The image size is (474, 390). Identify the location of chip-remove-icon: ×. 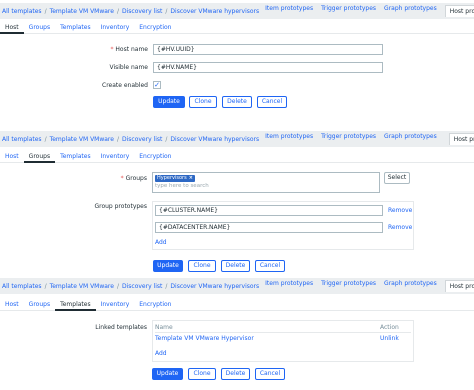
(191, 178).